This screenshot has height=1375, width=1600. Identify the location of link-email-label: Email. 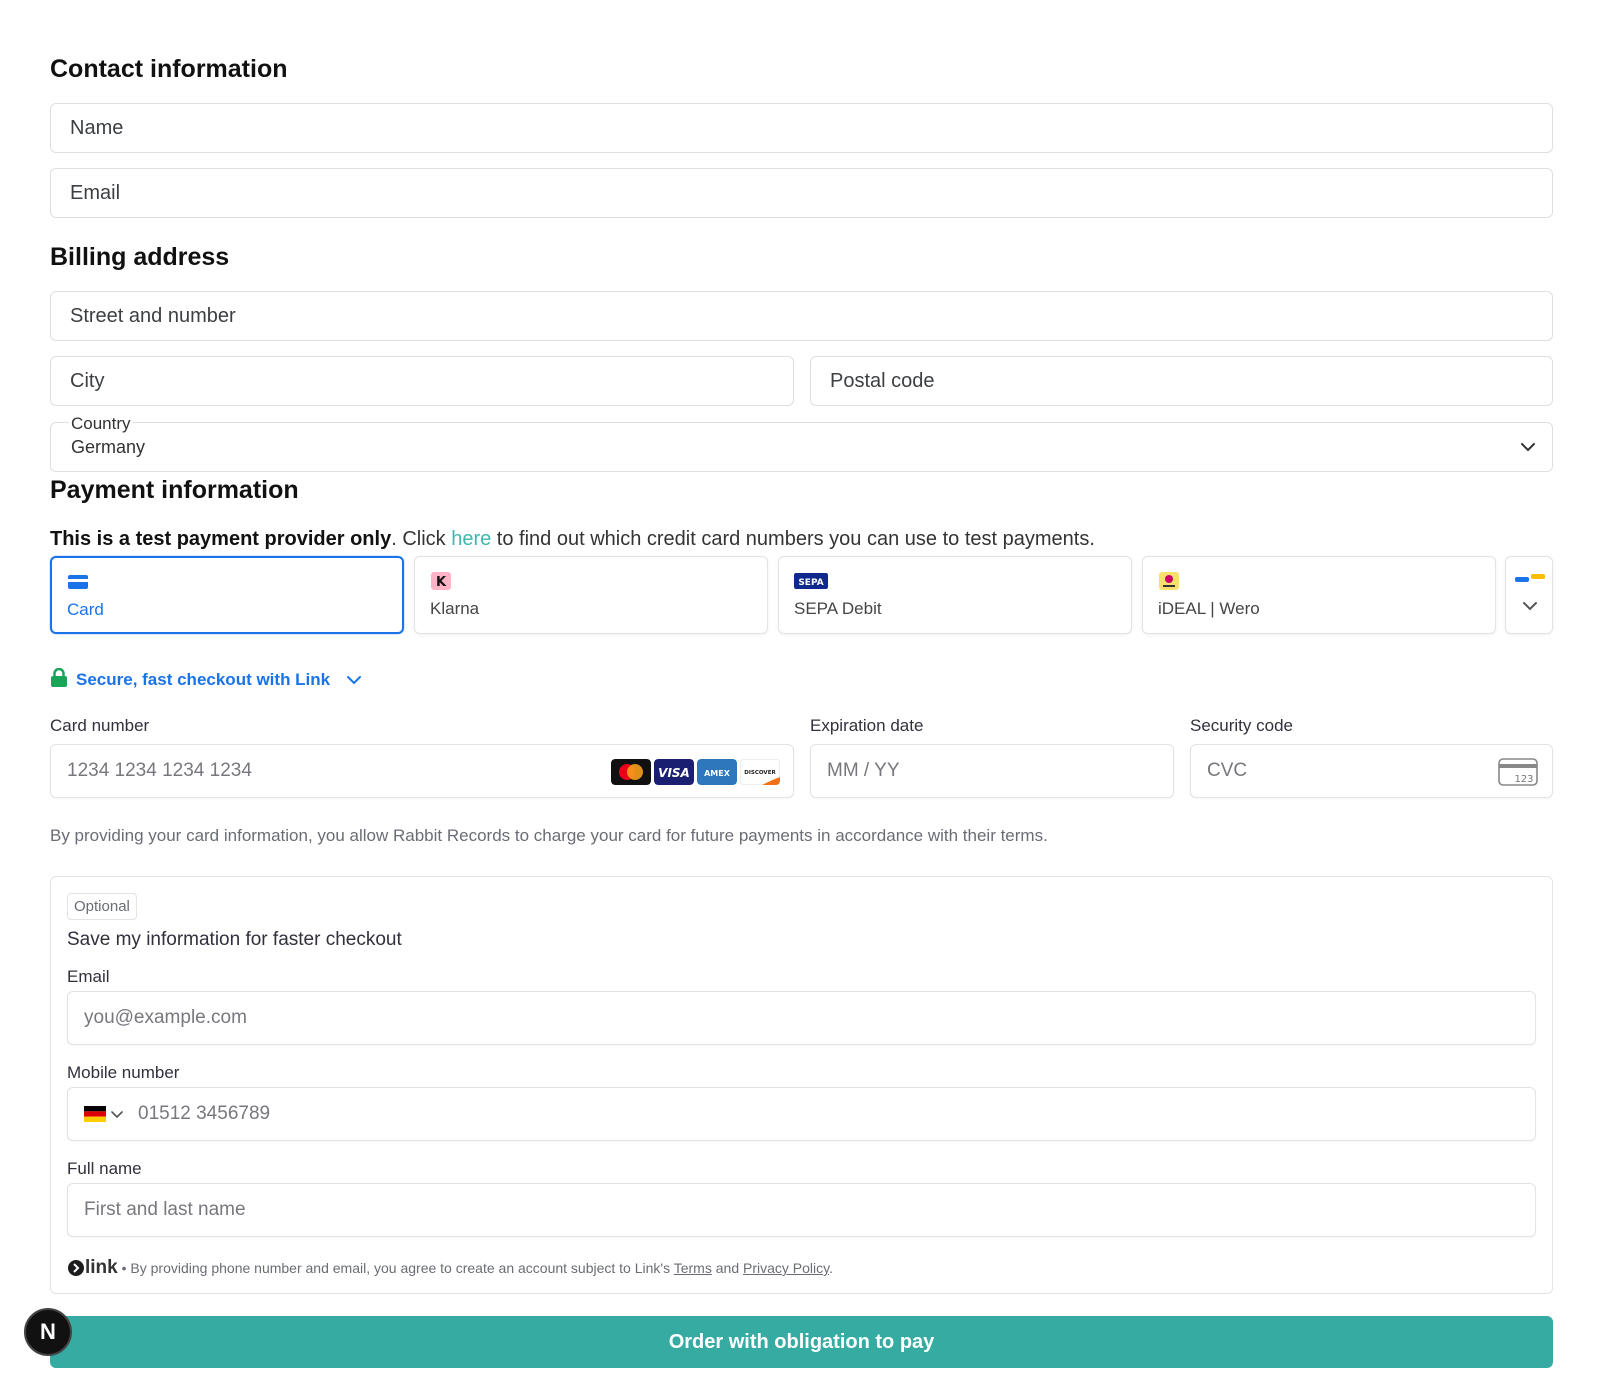
(88, 976).